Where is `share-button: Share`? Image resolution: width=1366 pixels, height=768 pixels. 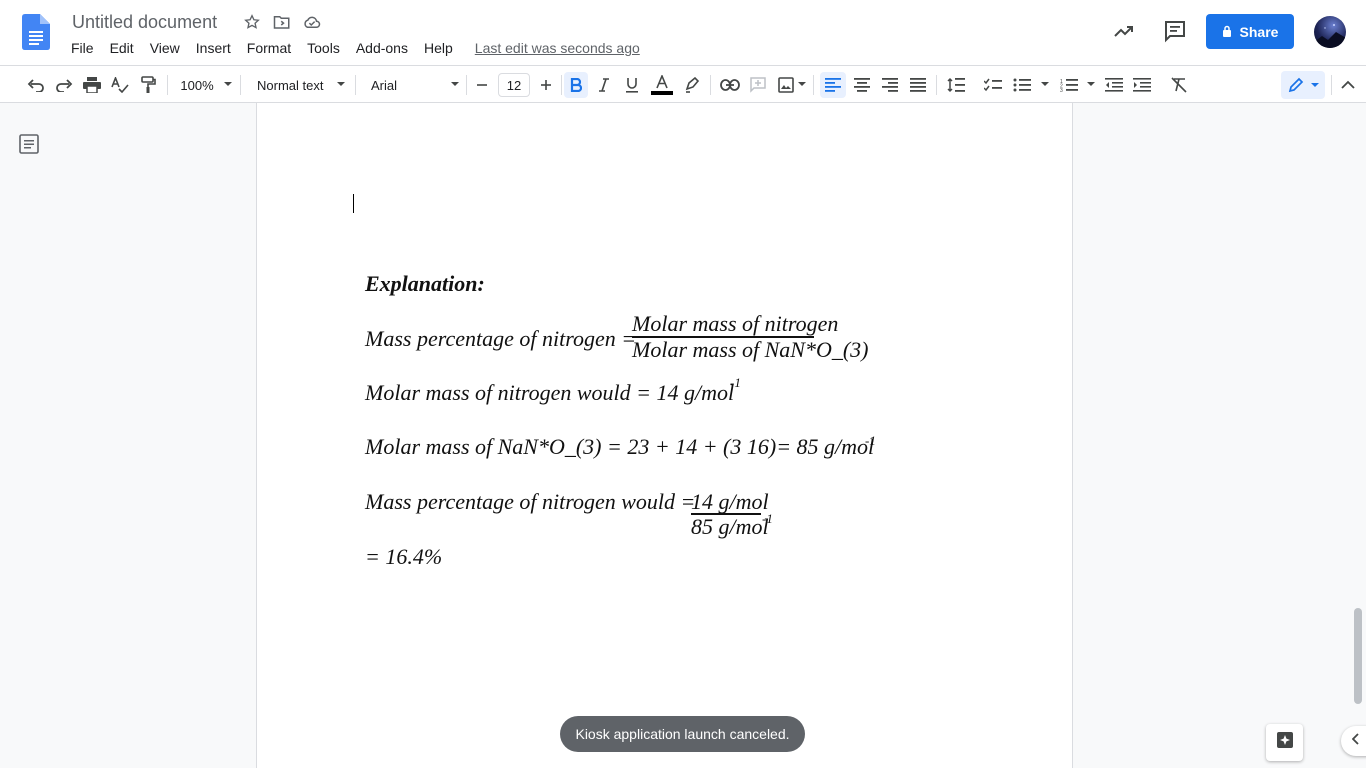 share-button: Share is located at coordinates (1250, 31).